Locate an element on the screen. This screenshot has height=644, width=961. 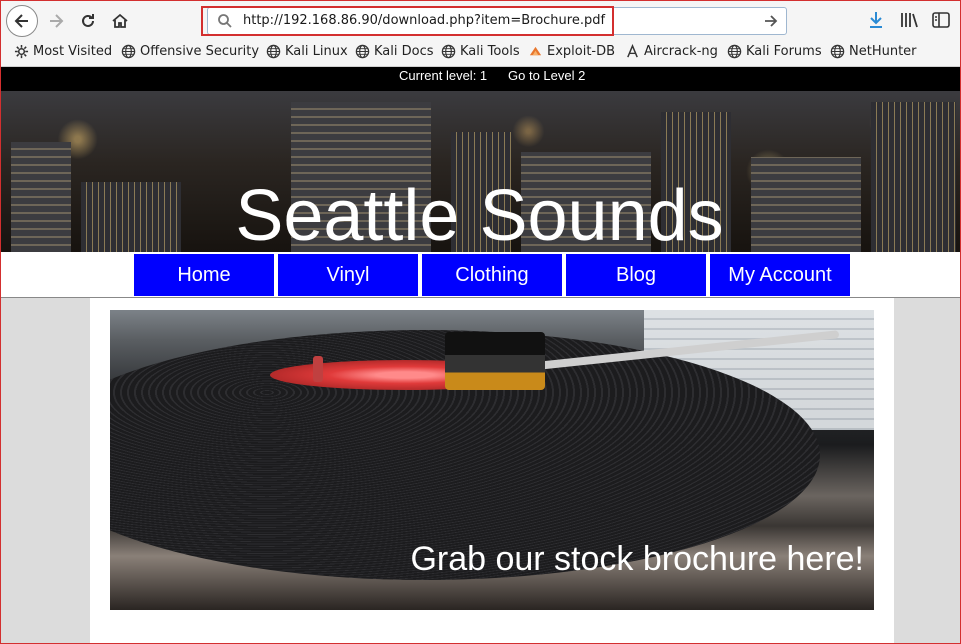
aircrack-icon is located at coordinates (632, 51).